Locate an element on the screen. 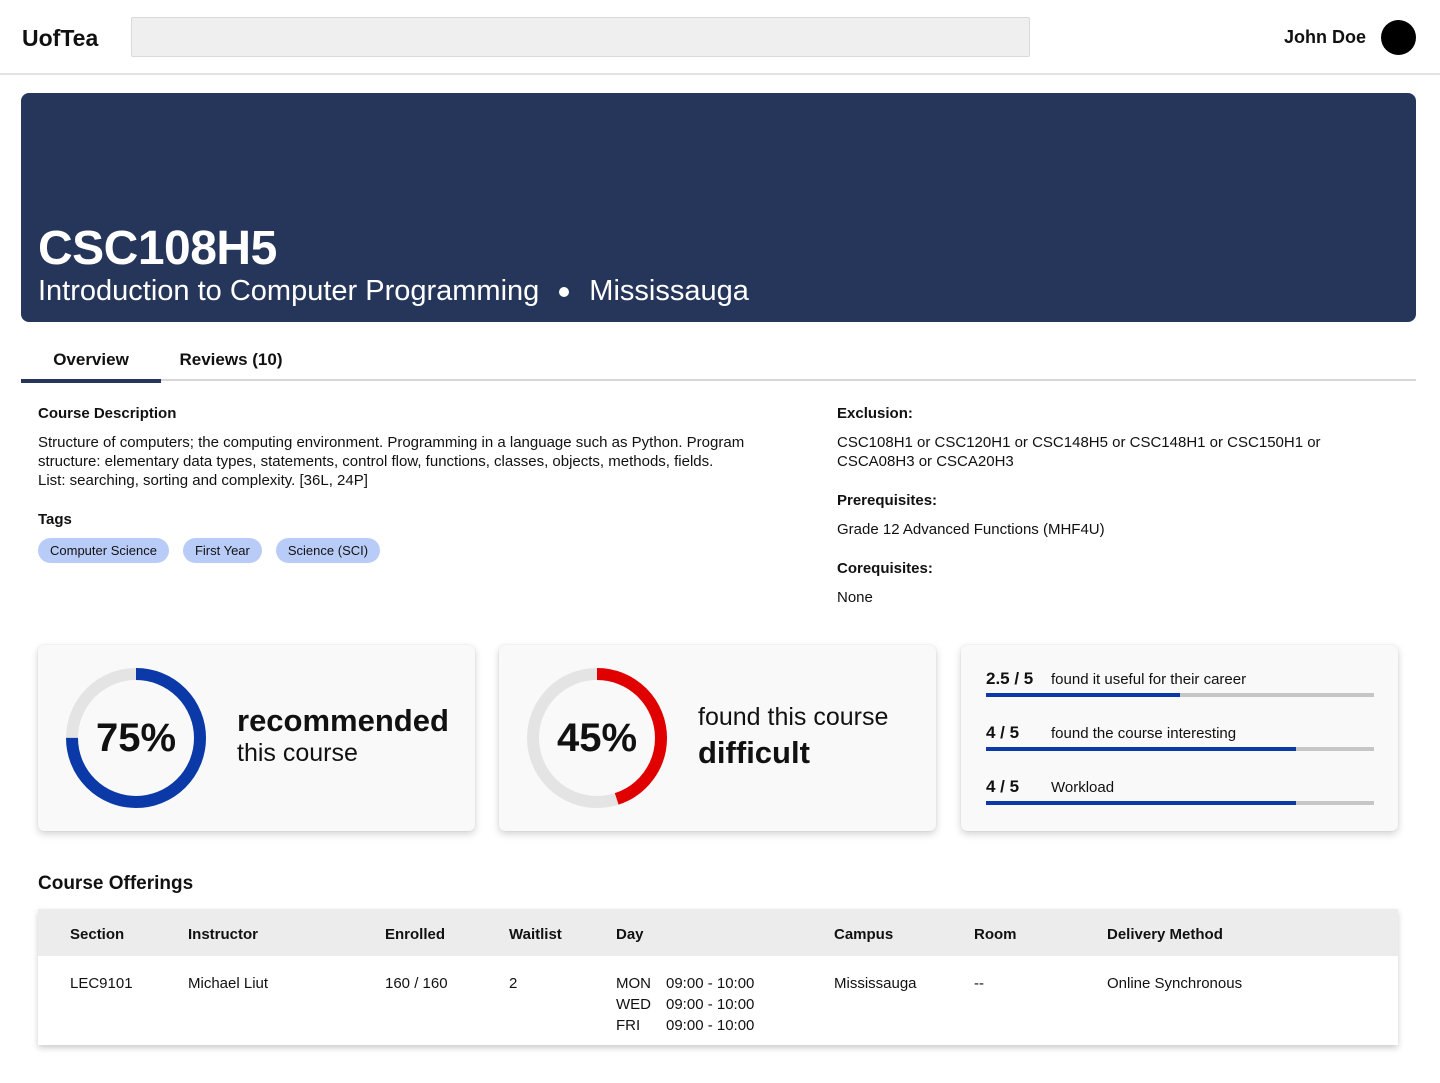 Image resolution: width=1440 pixels, height=1083 pixels. user-name: John Doe is located at coordinates (1325, 37).